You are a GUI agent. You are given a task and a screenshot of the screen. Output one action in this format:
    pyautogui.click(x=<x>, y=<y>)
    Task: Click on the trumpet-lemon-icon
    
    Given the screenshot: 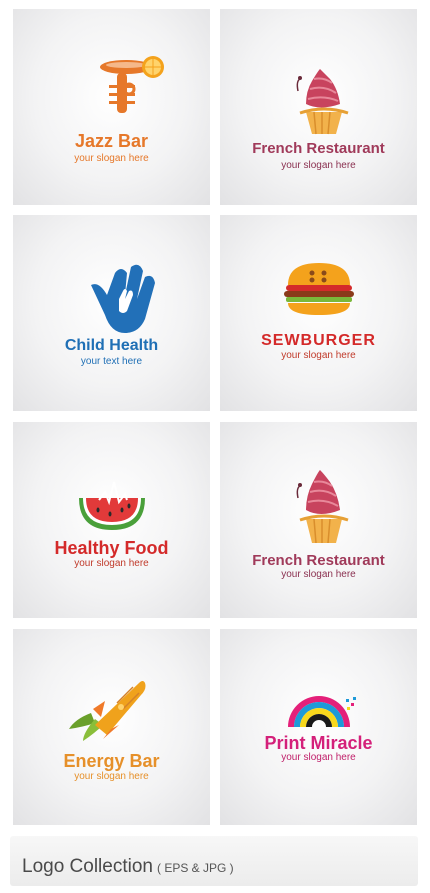 What is the action you would take?
    pyautogui.click(x=132, y=84)
    